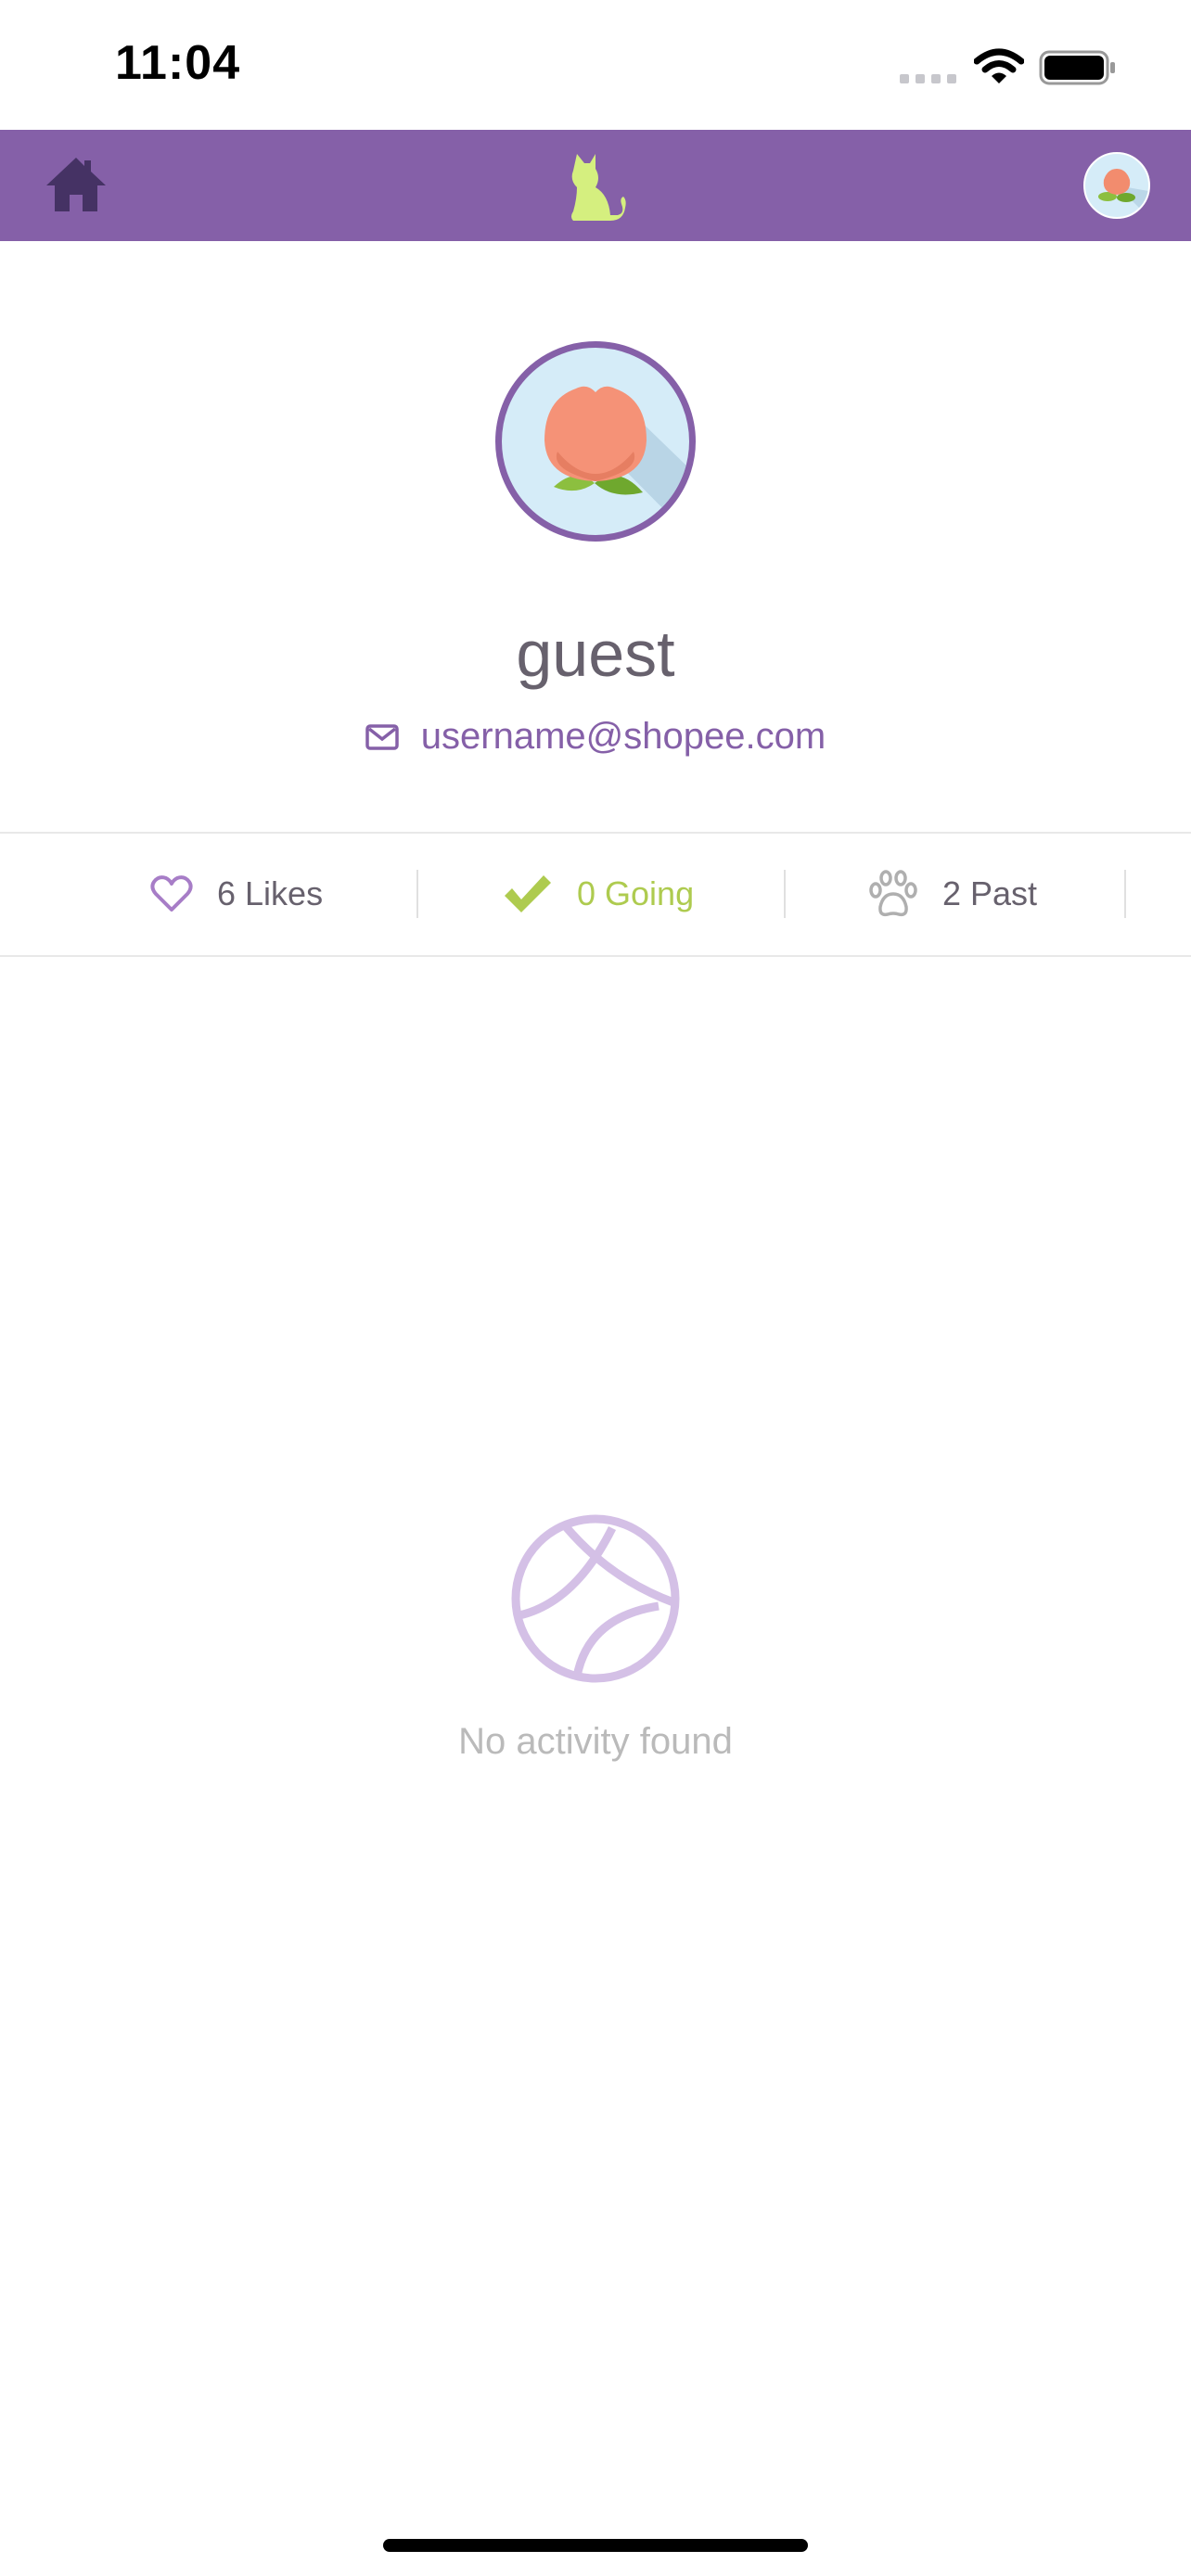 The width and height of the screenshot is (1191, 2576). I want to click on battery-icon, so click(1077, 67).